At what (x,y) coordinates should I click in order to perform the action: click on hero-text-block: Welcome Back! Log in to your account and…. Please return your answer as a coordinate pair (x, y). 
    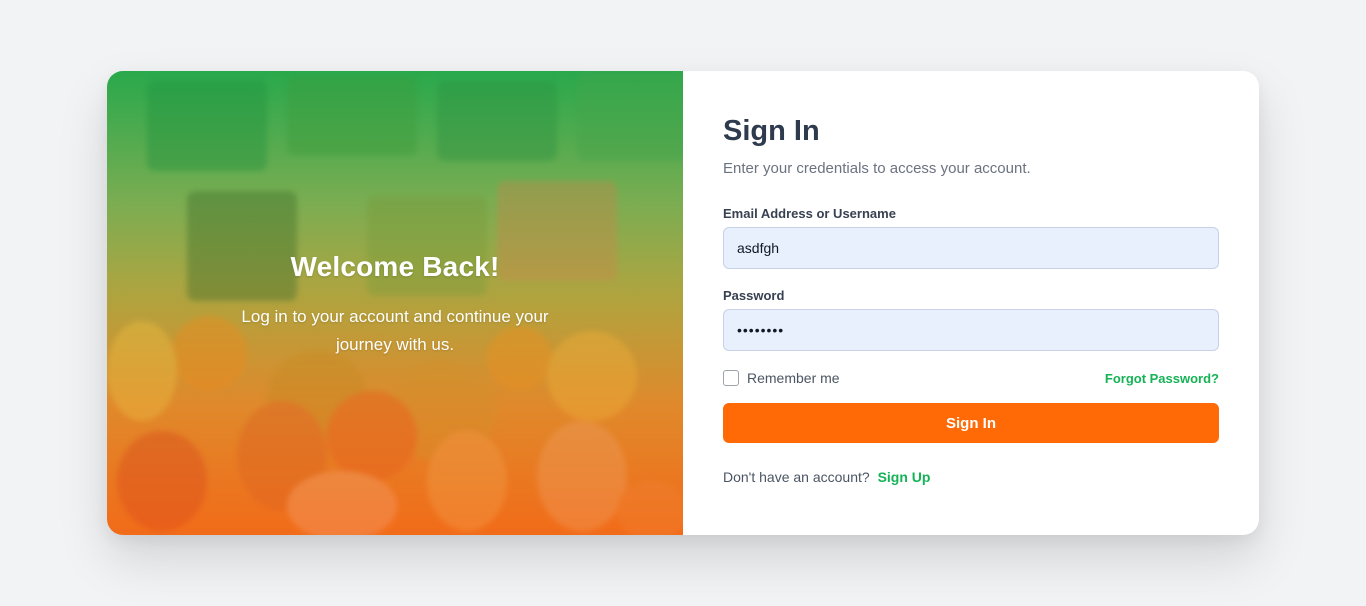
    Looking at the image, I should click on (395, 305).